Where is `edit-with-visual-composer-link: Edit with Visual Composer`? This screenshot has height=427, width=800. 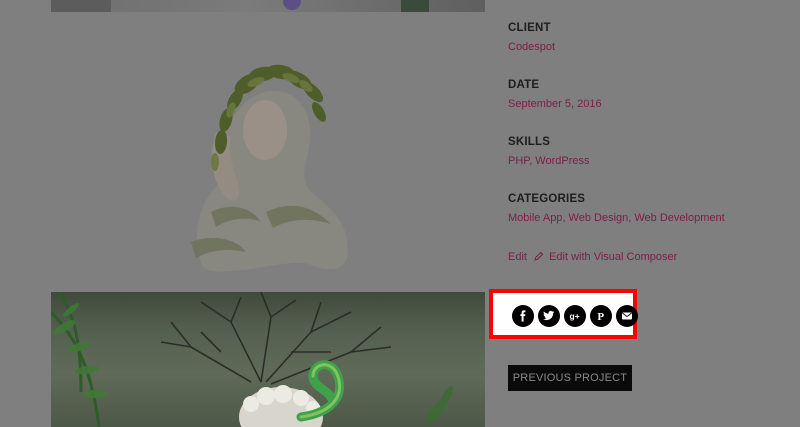 edit-with-visual-composer-link: Edit with Visual Composer is located at coordinates (613, 257).